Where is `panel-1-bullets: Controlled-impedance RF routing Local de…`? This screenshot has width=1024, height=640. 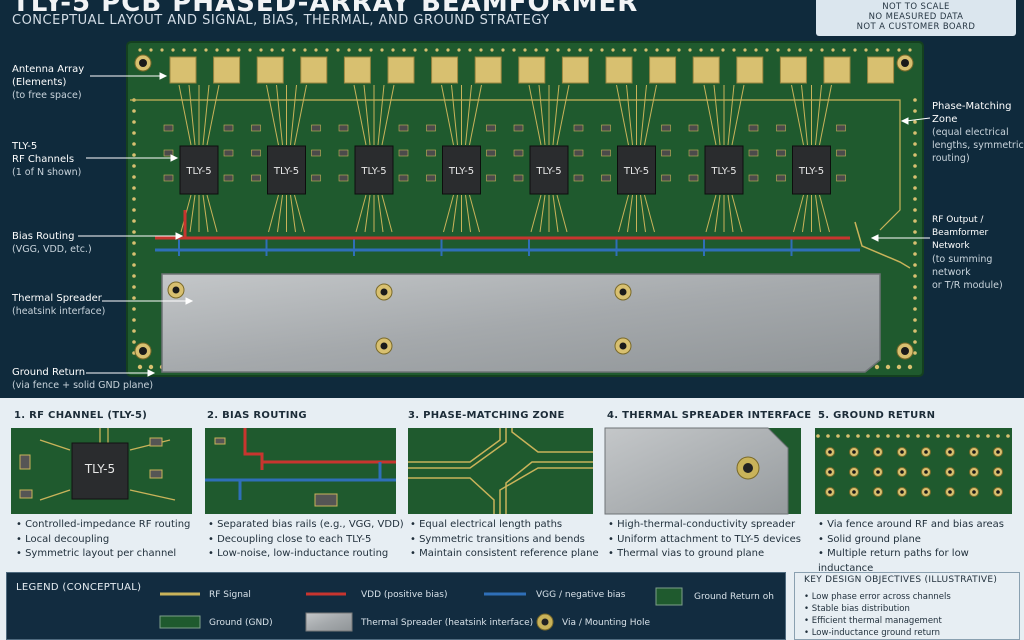 panel-1-bullets: Controlled-impedance RF routing Local de… is located at coordinates (103, 540).